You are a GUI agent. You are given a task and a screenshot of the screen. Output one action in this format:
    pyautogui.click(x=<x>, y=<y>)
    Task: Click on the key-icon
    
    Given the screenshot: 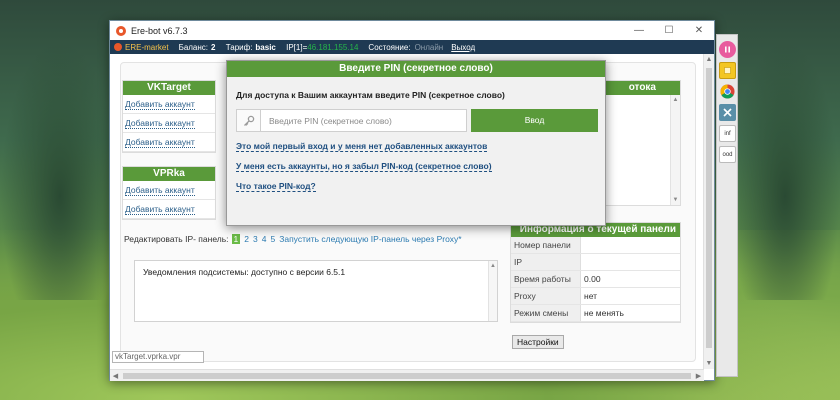 What is the action you would take?
    pyautogui.click(x=248, y=120)
    